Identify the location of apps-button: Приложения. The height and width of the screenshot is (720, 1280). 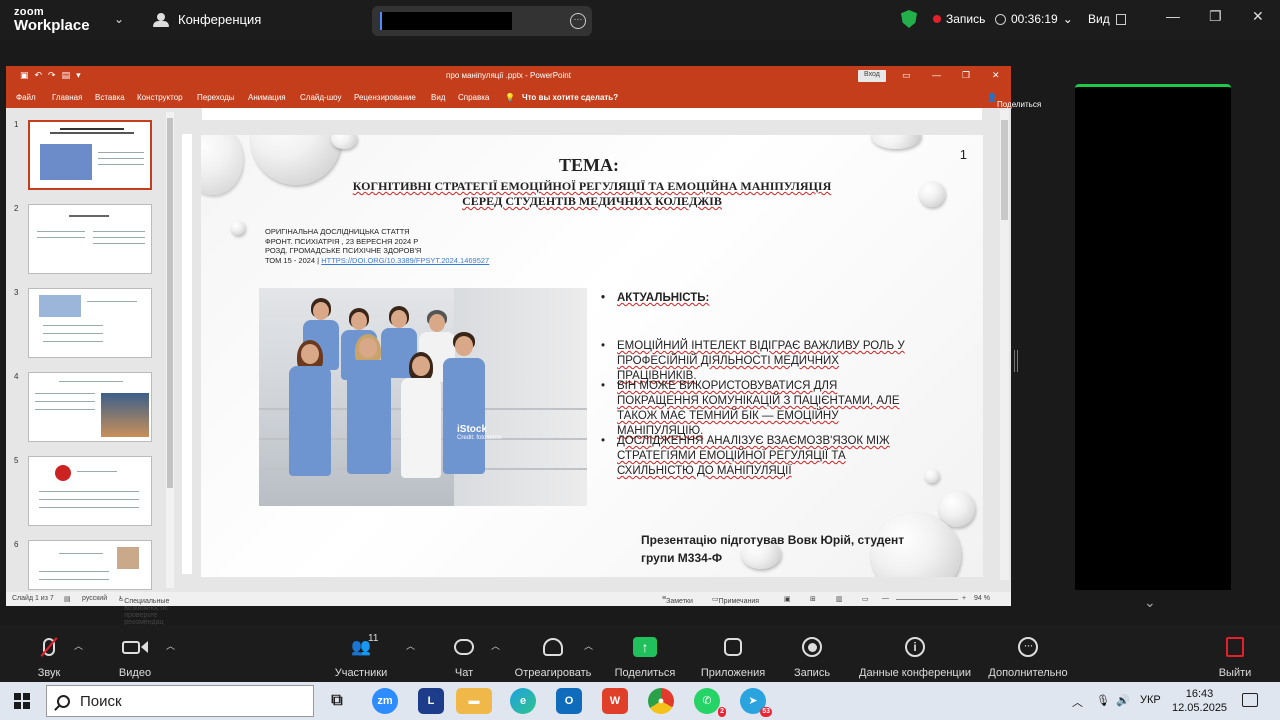
(733, 656).